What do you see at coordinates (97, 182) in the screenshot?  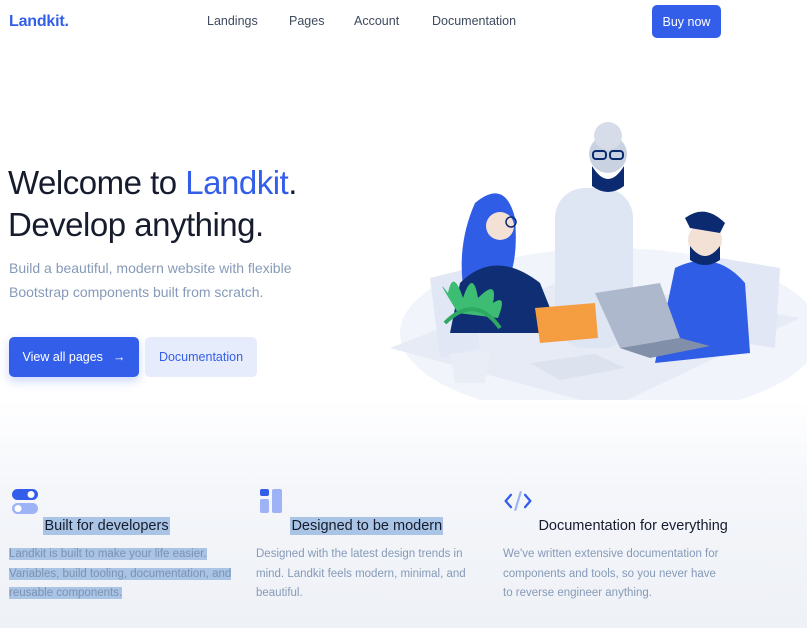 I see `hero-title-prefix: Welcome to` at bounding box center [97, 182].